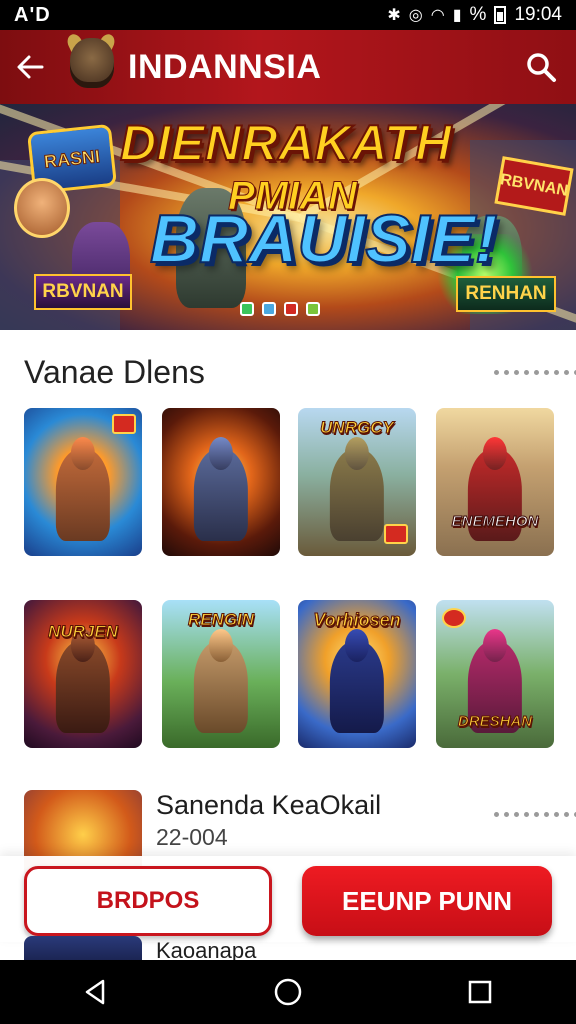  What do you see at coordinates (324, 239) in the screenshot?
I see `banner-main-text: BRAUISIE!` at bounding box center [324, 239].